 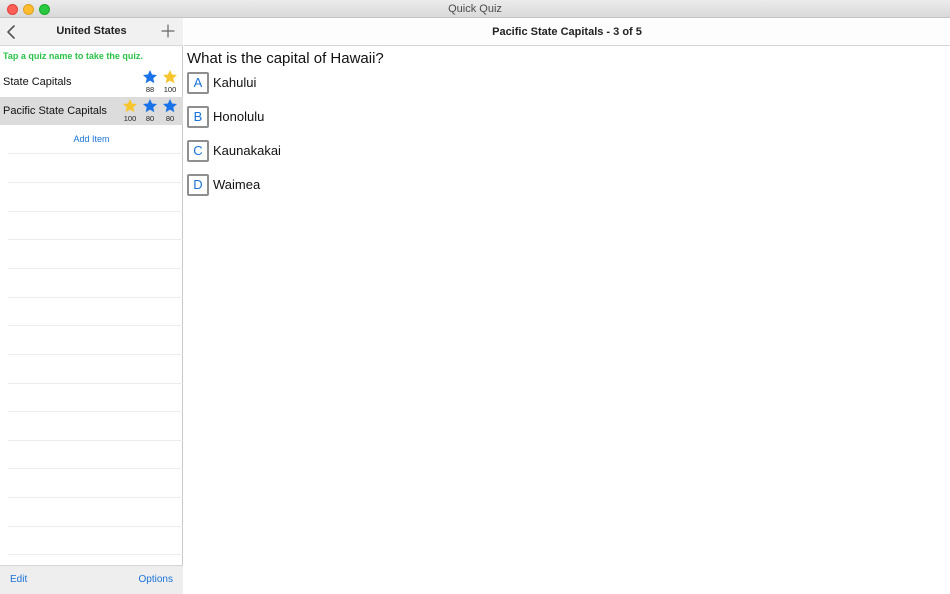 What do you see at coordinates (198, 185) in the screenshot?
I see `answer-letter: D` at bounding box center [198, 185].